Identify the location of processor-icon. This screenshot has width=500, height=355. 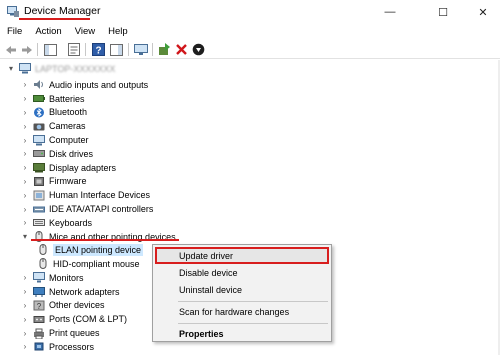
(39, 346).